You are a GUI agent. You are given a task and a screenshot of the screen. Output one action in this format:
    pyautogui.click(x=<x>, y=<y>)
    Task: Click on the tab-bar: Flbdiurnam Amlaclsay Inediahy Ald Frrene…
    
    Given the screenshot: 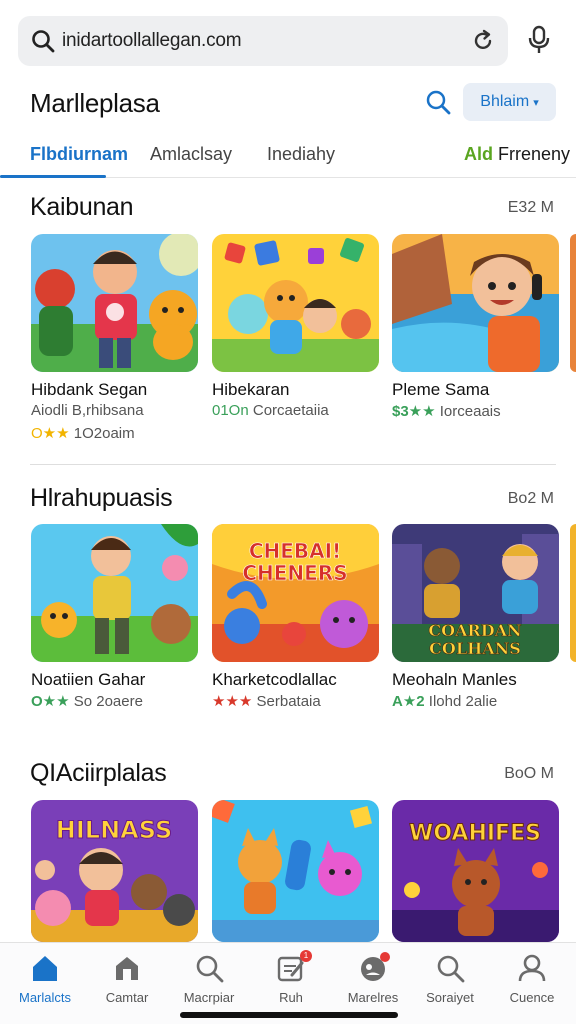 What is the action you would take?
    pyautogui.click(x=288, y=157)
    